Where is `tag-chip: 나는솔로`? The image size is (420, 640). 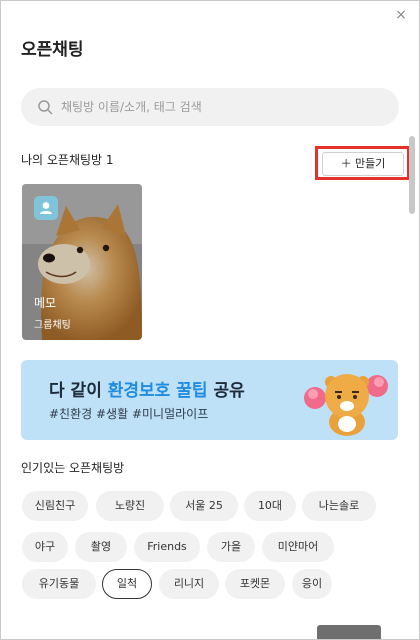 tag-chip: 나는솔로 is located at coordinates (339, 506).